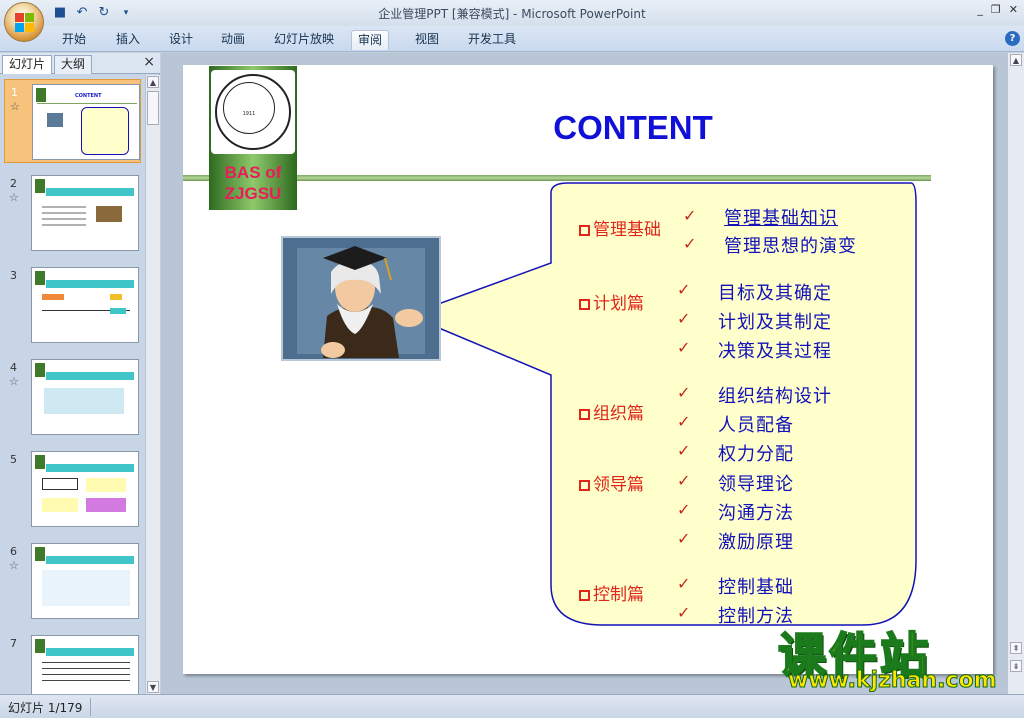  What do you see at coordinates (775, 396) in the screenshot?
I see `content-item: 组织结构设计` at bounding box center [775, 396].